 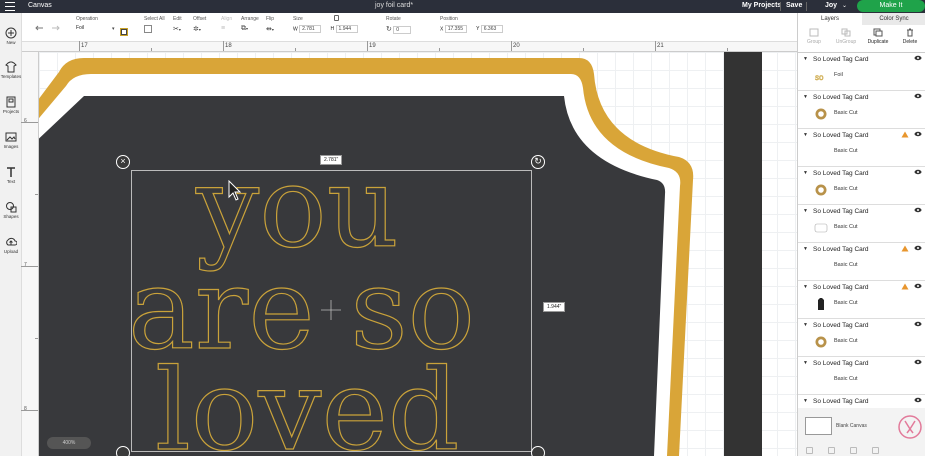 What do you see at coordinates (831, 5) in the screenshot?
I see `user-menu: Joy` at bounding box center [831, 5].